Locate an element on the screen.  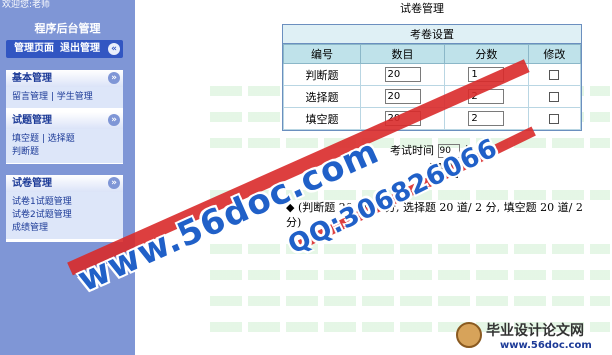
site-logo: 毕业设计论文网 www.56doc.com is located at coordinates (534, 336).